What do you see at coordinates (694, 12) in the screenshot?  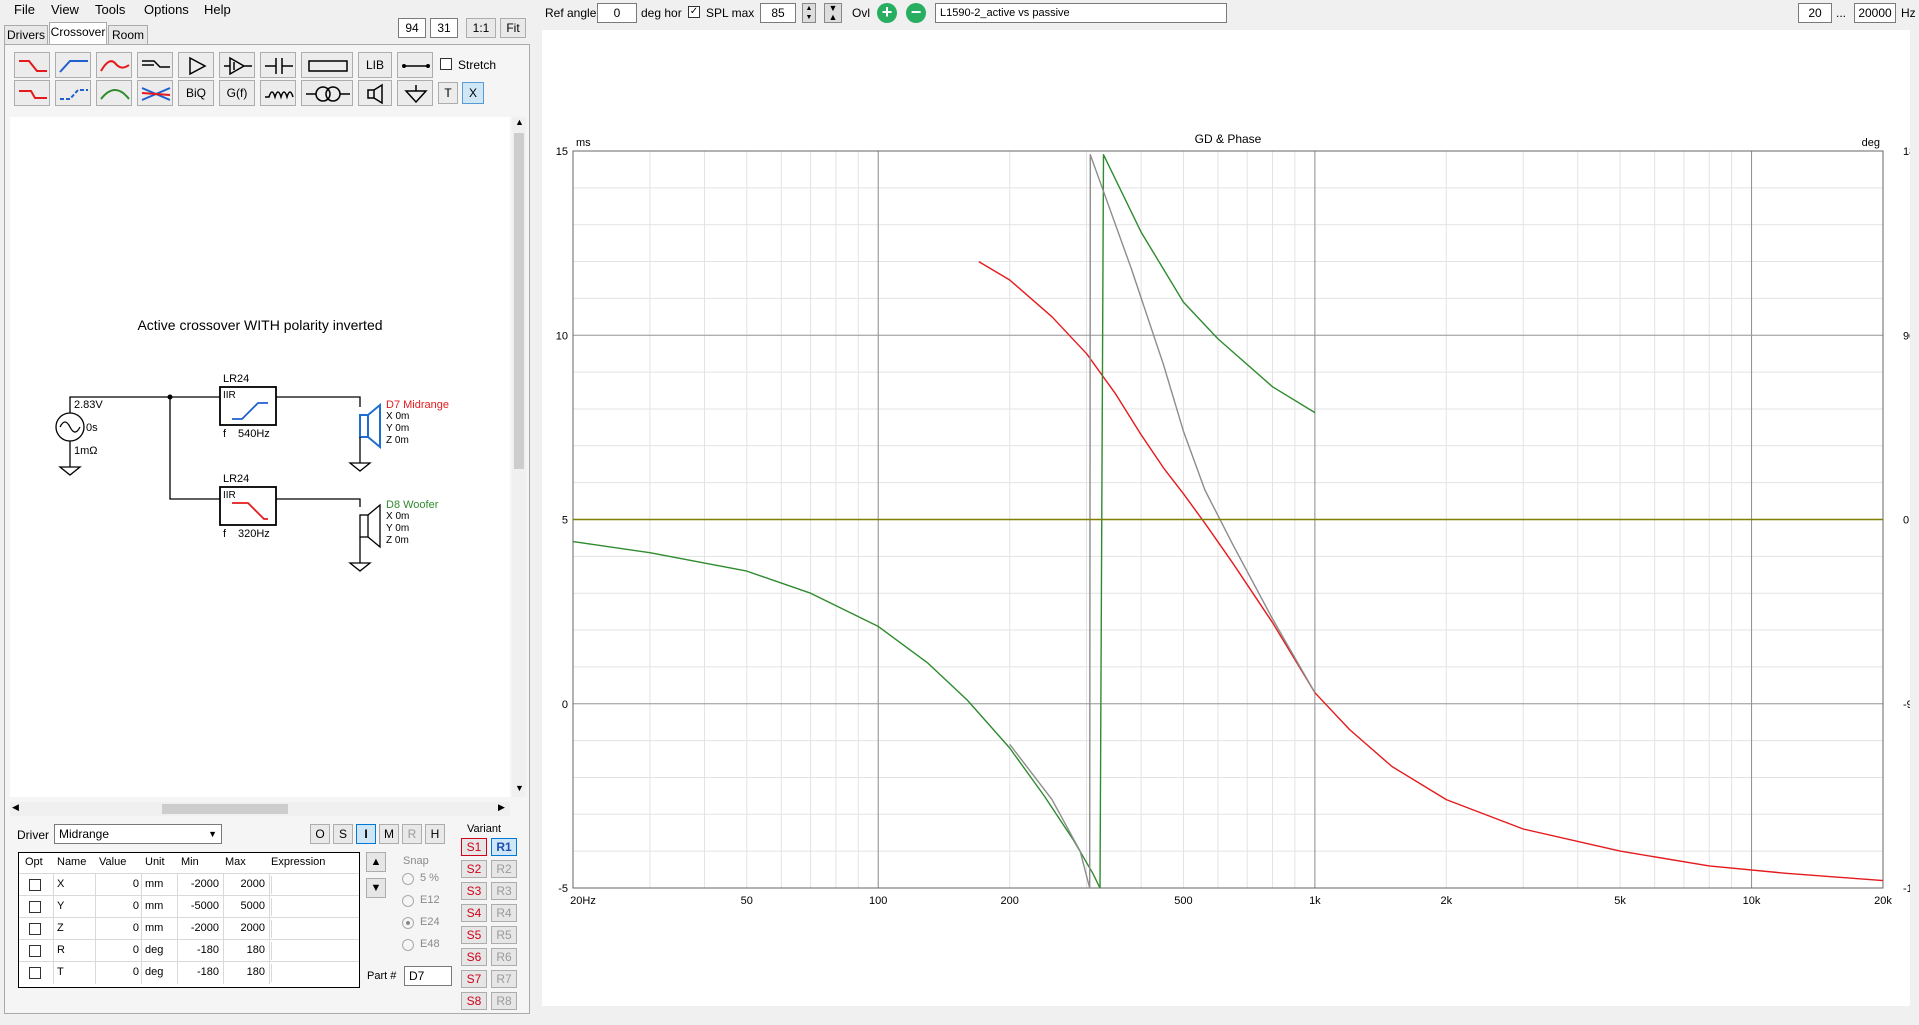 I see `spl-max-checkbox: ✓` at bounding box center [694, 12].